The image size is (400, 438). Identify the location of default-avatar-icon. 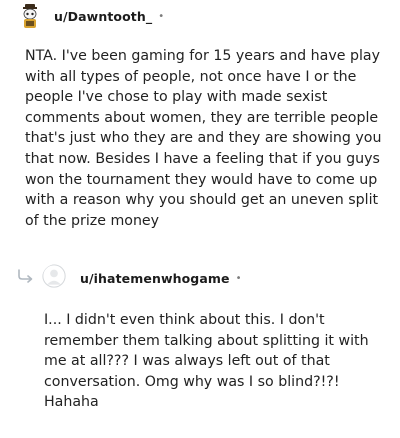
(56, 278).